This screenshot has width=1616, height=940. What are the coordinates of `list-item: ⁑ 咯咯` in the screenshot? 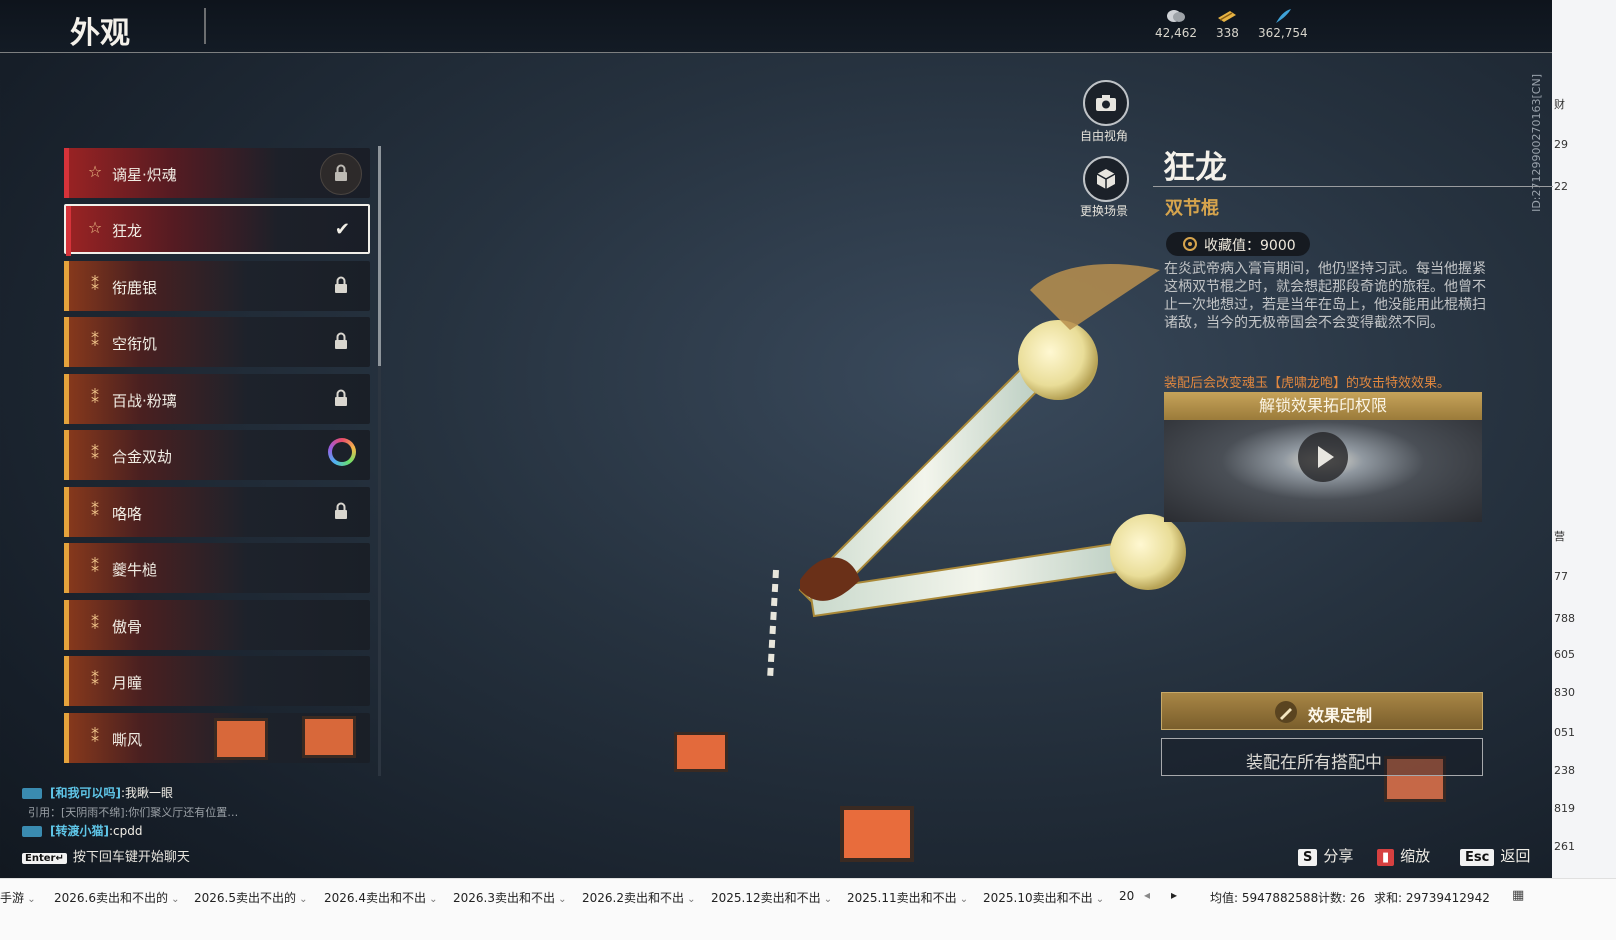 It's located at (217, 512).